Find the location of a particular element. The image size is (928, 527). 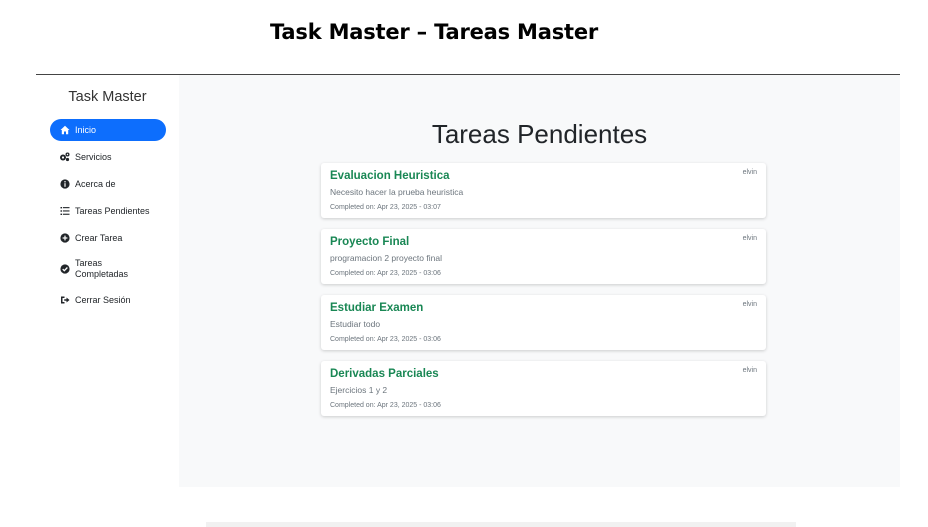

task-description: programacion 2 proyecto final is located at coordinates (386, 258).